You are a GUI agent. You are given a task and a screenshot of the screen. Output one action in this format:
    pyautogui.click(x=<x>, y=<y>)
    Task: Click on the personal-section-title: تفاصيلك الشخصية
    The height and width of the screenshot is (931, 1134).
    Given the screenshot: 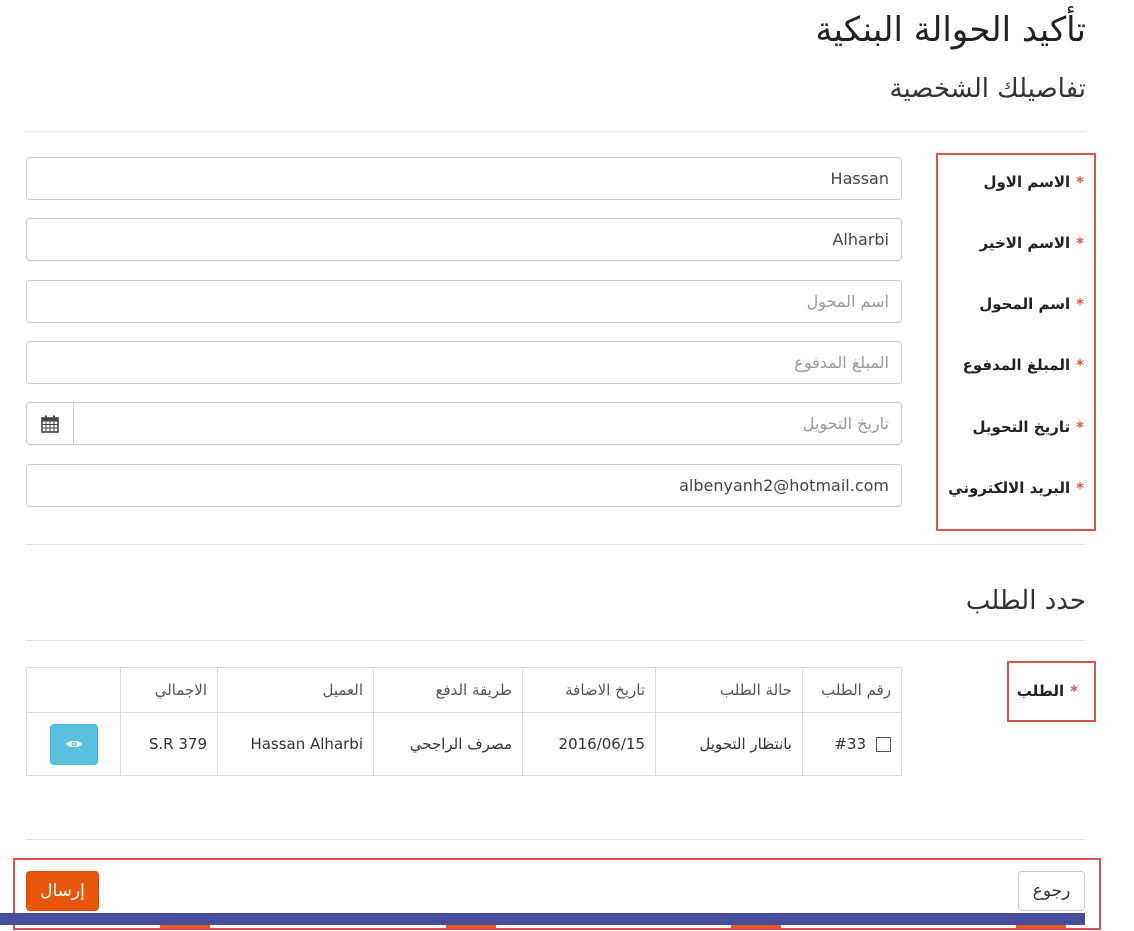 What is the action you would take?
    pyautogui.click(x=987, y=89)
    